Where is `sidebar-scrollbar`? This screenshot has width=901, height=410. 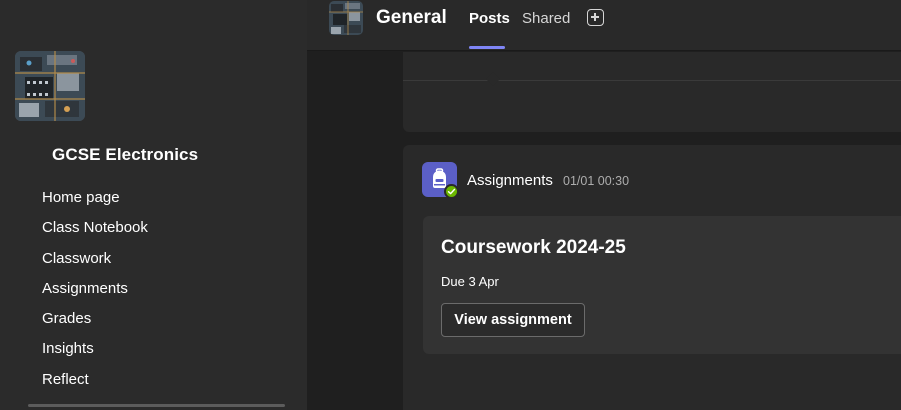
sidebar-scrollbar is located at coordinates (156, 405).